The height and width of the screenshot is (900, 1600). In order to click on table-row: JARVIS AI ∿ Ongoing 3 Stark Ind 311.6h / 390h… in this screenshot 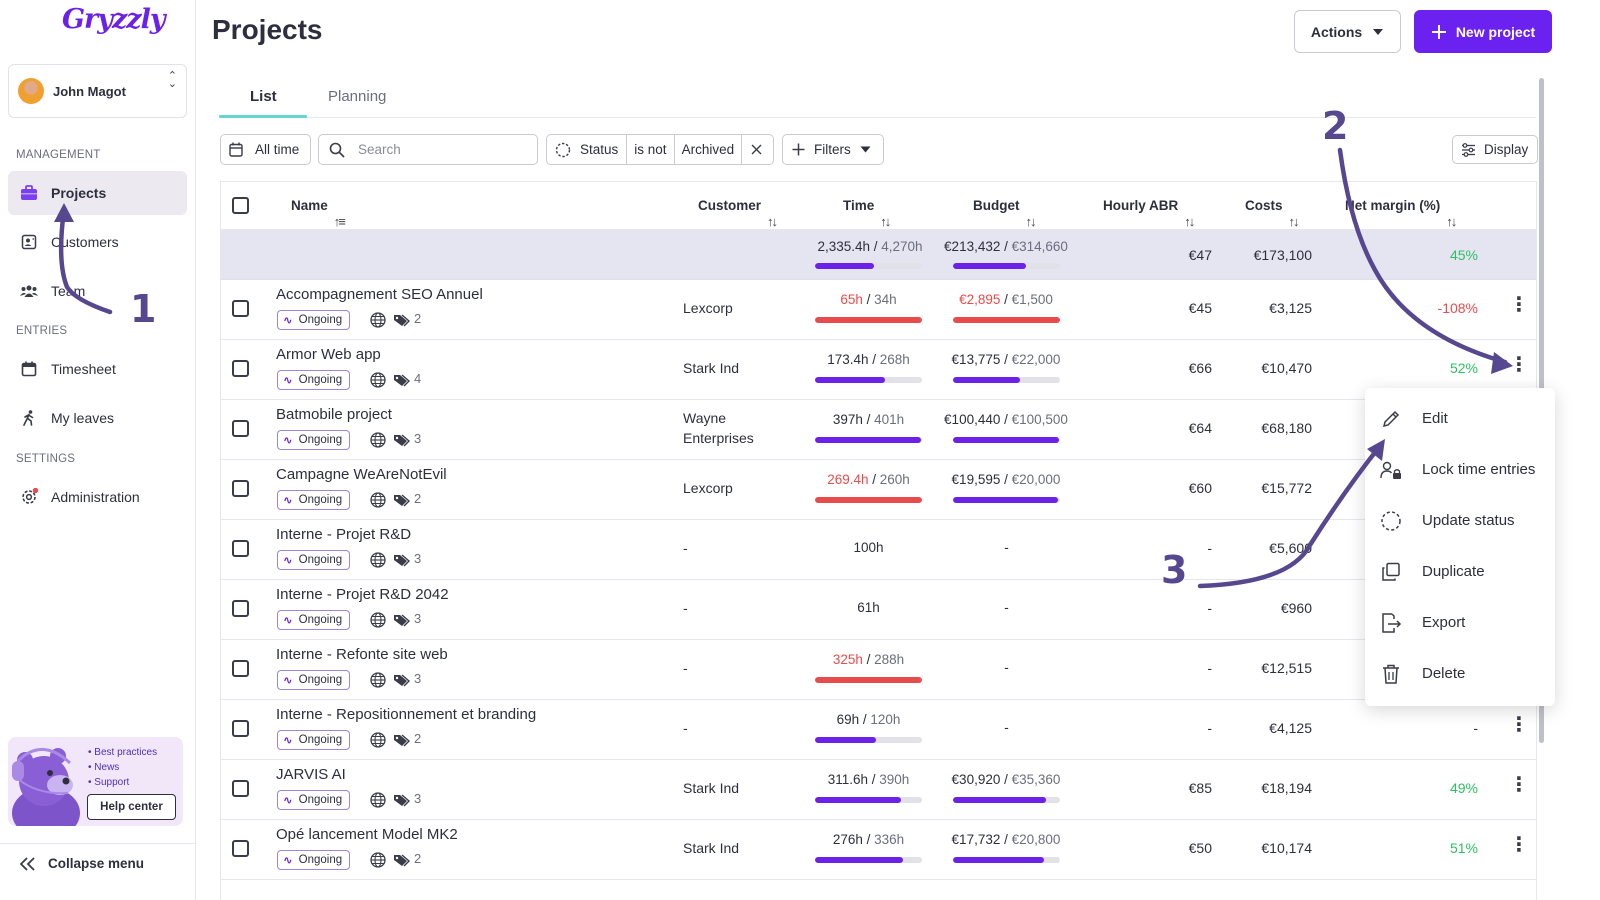, I will do `click(878, 790)`.